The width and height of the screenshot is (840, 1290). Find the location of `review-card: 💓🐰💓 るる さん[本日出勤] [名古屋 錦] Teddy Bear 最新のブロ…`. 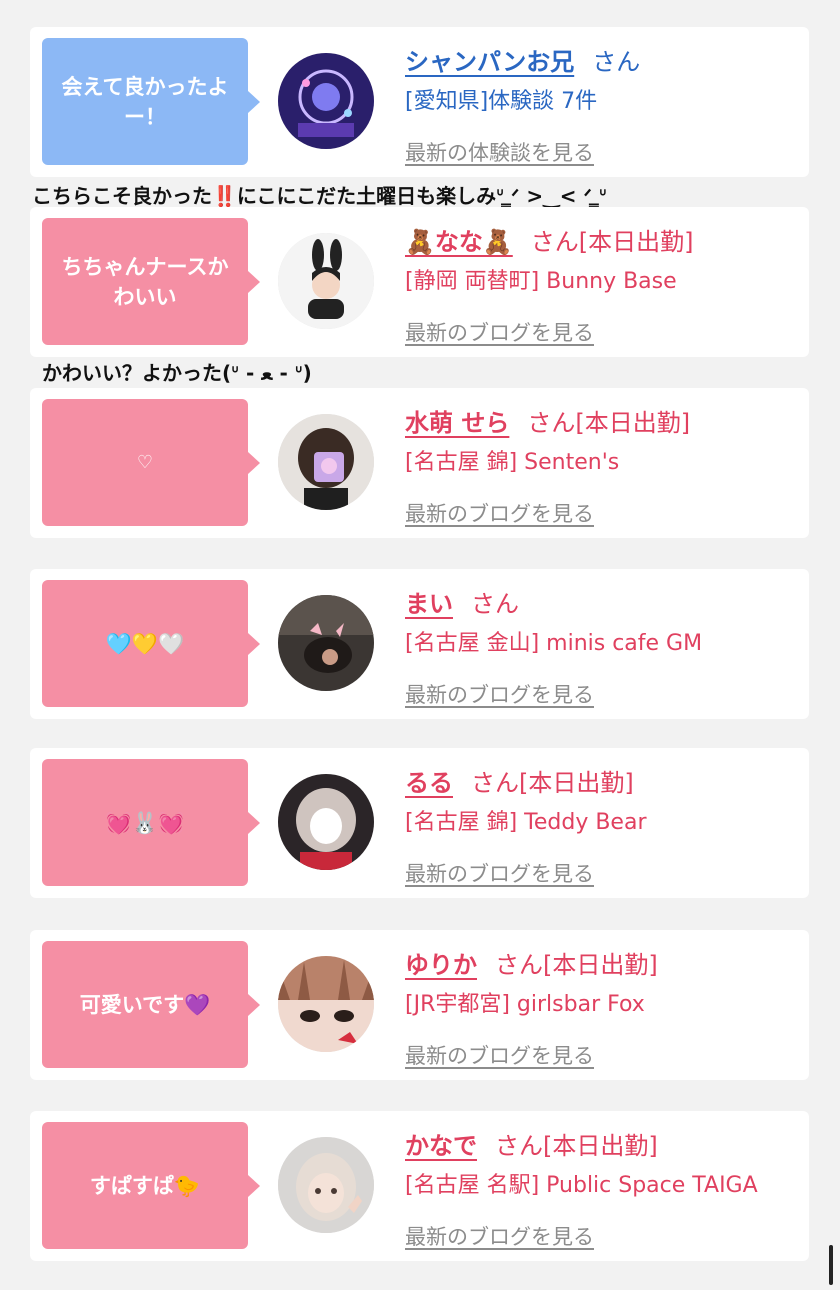

review-card: 💓🐰💓 るる さん[本日出勤] [名古屋 錦] Teddy Bear 最新のブロ… is located at coordinates (419, 823).